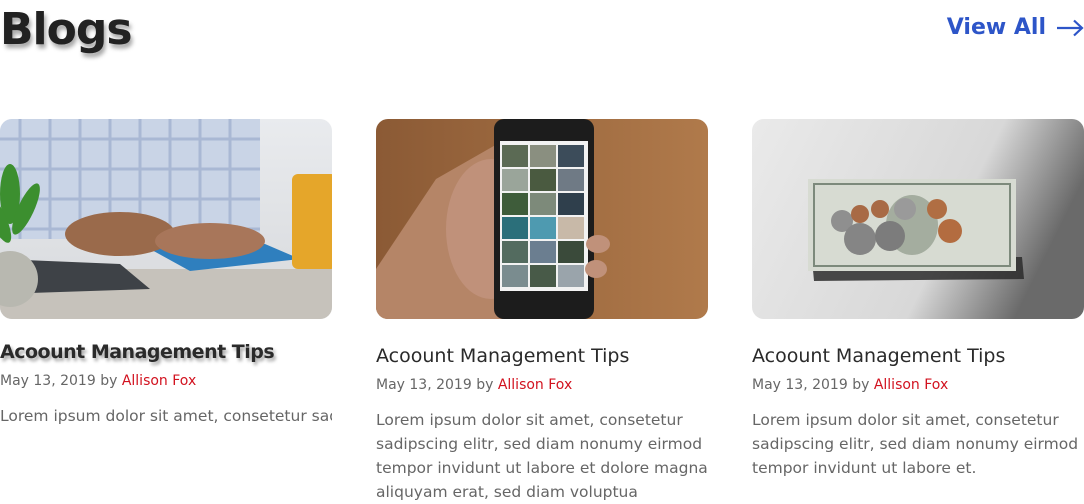 The image size is (1084, 504). I want to click on view-all-link: View All, so click(1015, 27).